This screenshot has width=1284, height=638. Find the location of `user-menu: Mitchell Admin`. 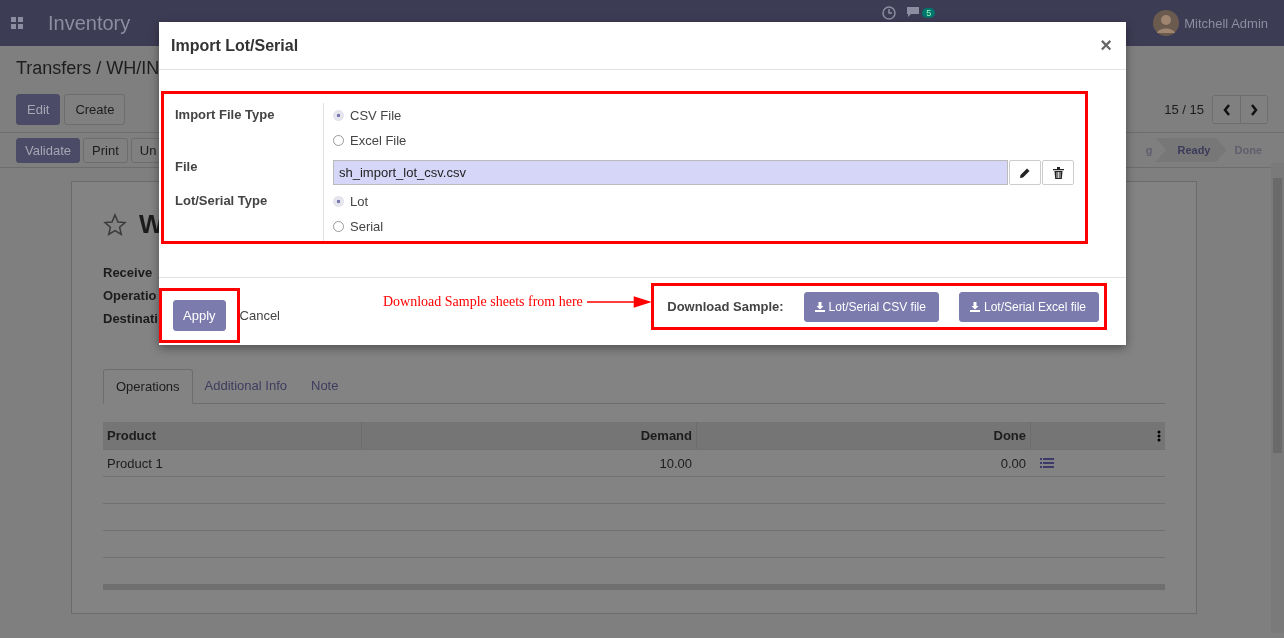

user-menu: Mitchell Admin is located at coordinates (1226, 23).